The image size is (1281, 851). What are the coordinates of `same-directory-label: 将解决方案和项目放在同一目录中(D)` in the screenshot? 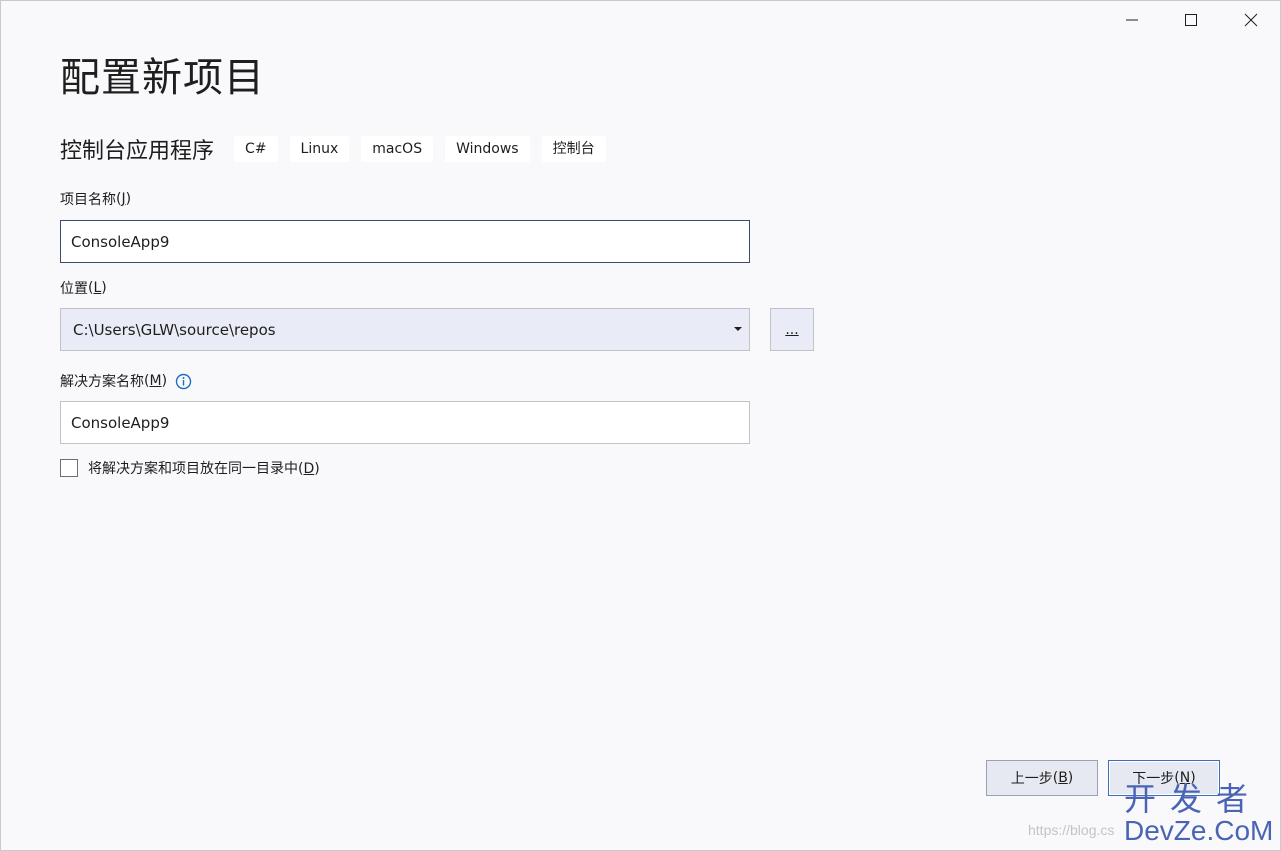 It's located at (204, 469).